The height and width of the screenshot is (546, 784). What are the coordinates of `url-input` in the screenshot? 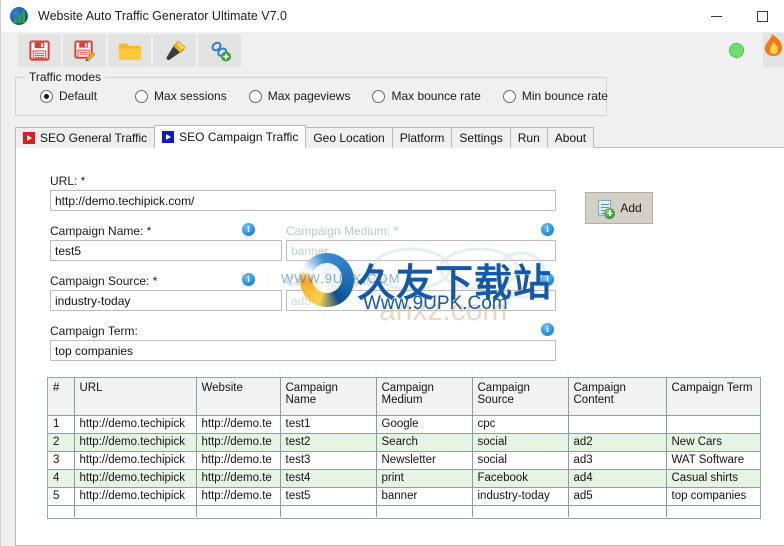 It's located at (303, 200).